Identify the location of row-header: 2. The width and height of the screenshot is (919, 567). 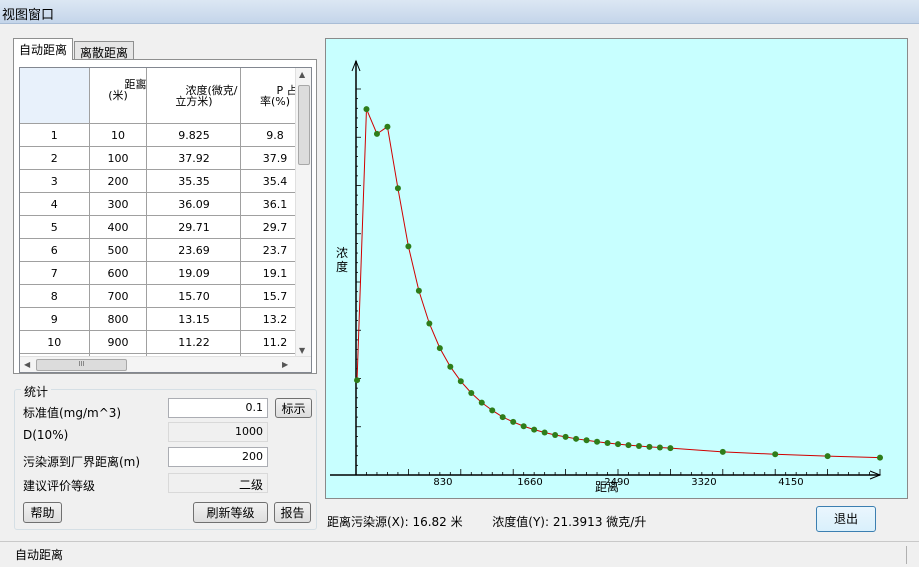
(55, 158).